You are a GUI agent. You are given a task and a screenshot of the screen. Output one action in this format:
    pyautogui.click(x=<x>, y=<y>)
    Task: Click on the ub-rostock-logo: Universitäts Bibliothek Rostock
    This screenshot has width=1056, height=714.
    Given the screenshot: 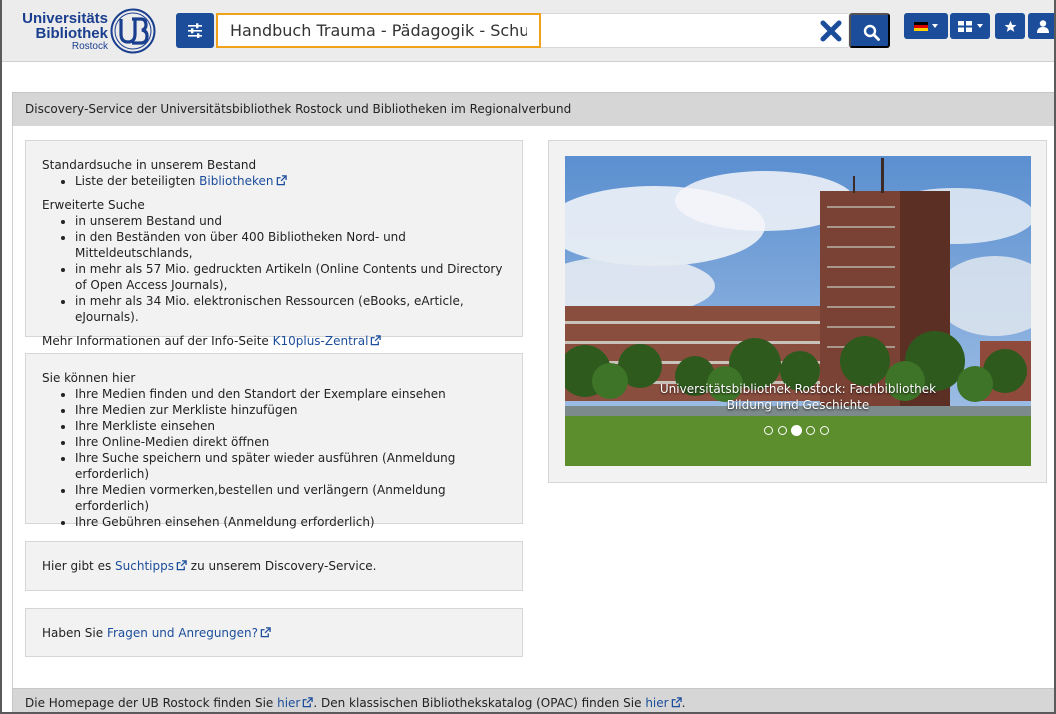 What is the action you would take?
    pyautogui.click(x=89, y=32)
    